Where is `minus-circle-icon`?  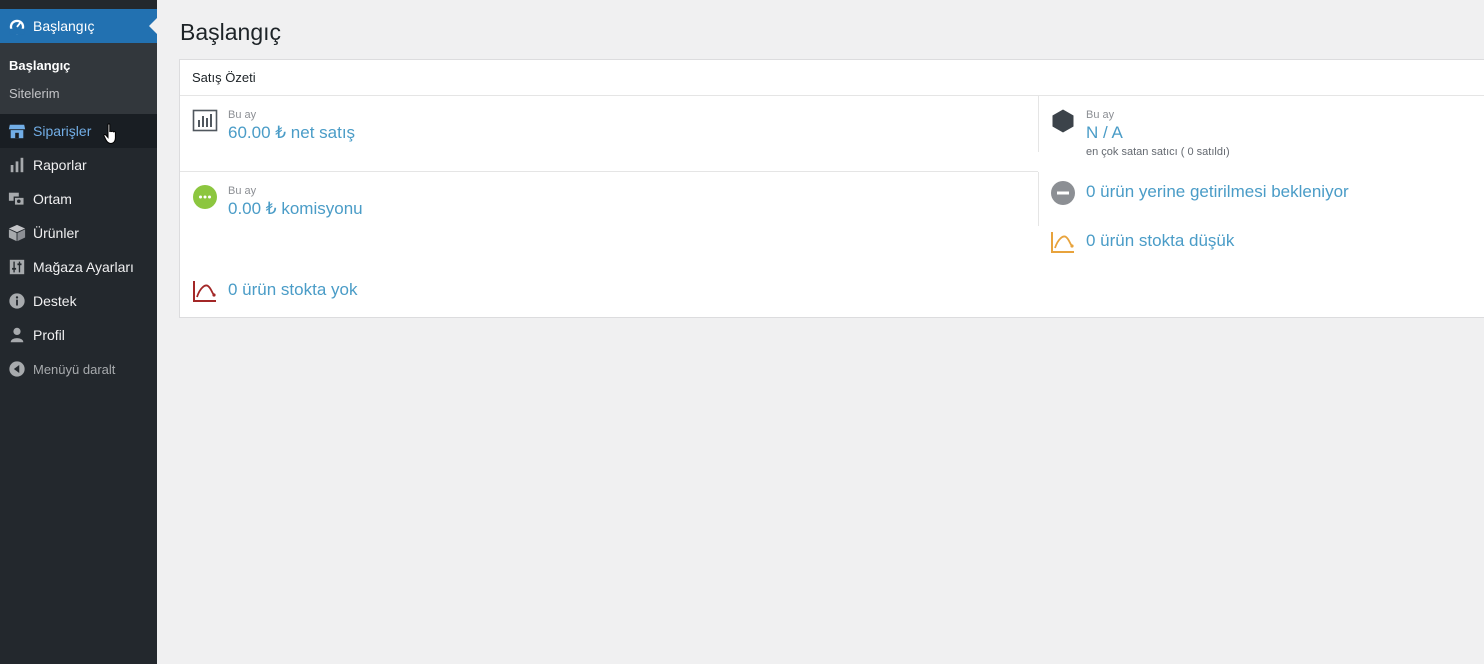
minus-circle-icon is located at coordinates (1063, 193).